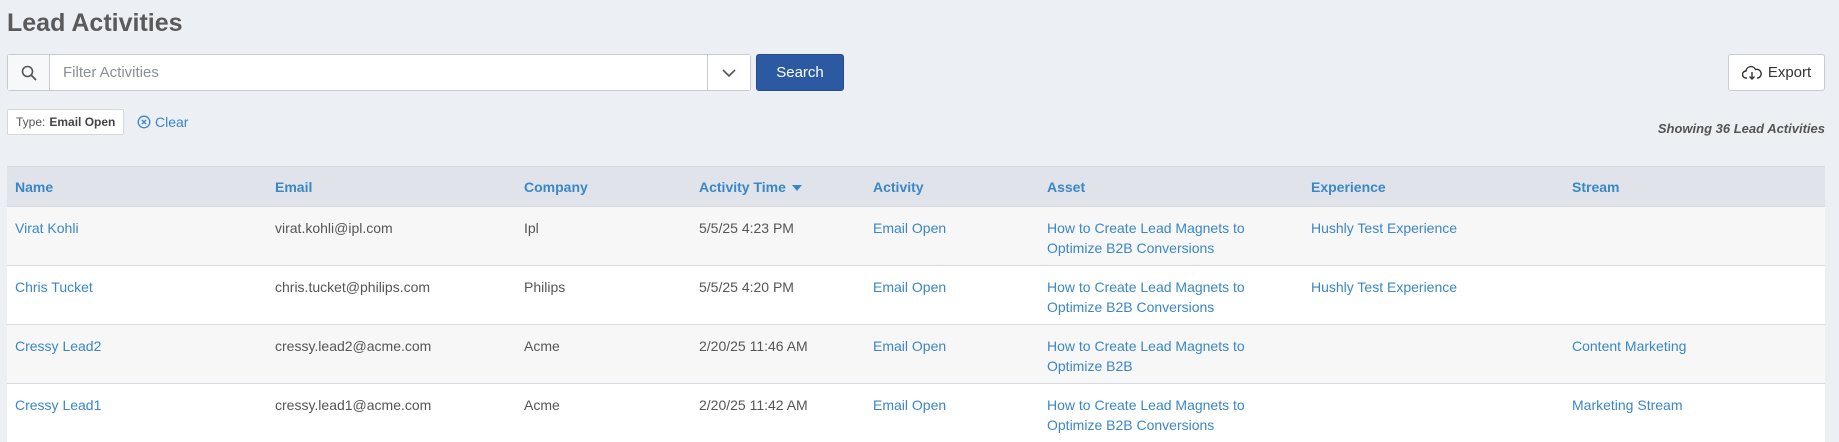  I want to click on column-header-activity-time: Activity Time, so click(750, 187).